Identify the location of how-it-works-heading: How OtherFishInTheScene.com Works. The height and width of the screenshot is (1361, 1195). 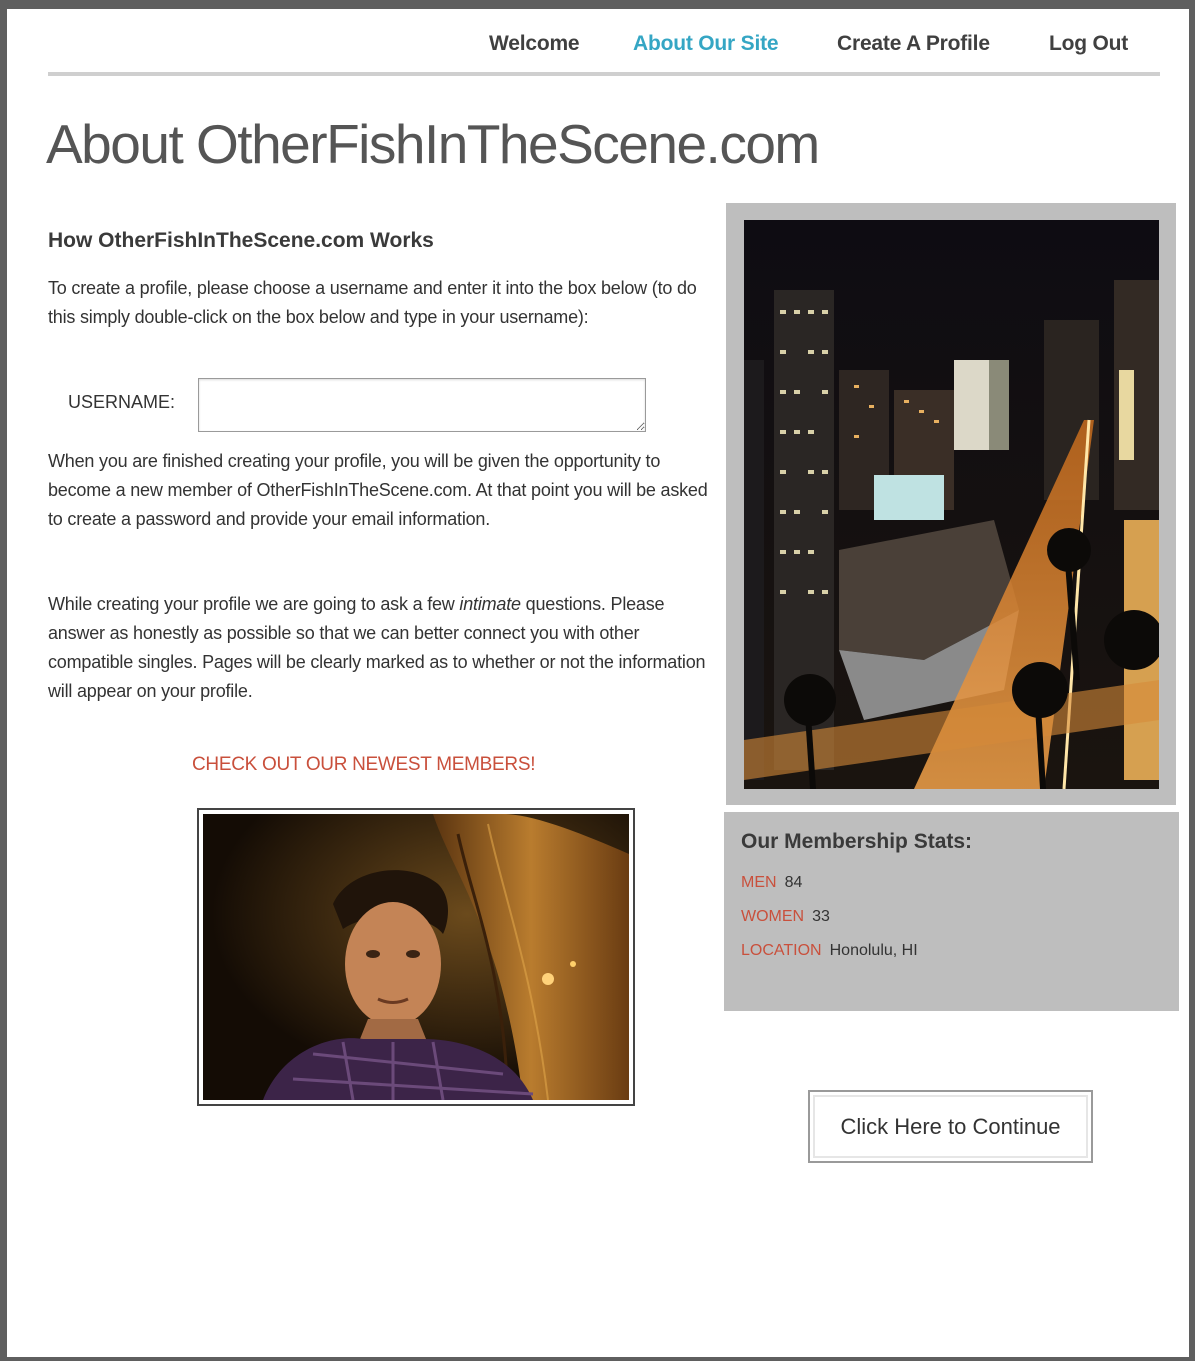
(241, 240).